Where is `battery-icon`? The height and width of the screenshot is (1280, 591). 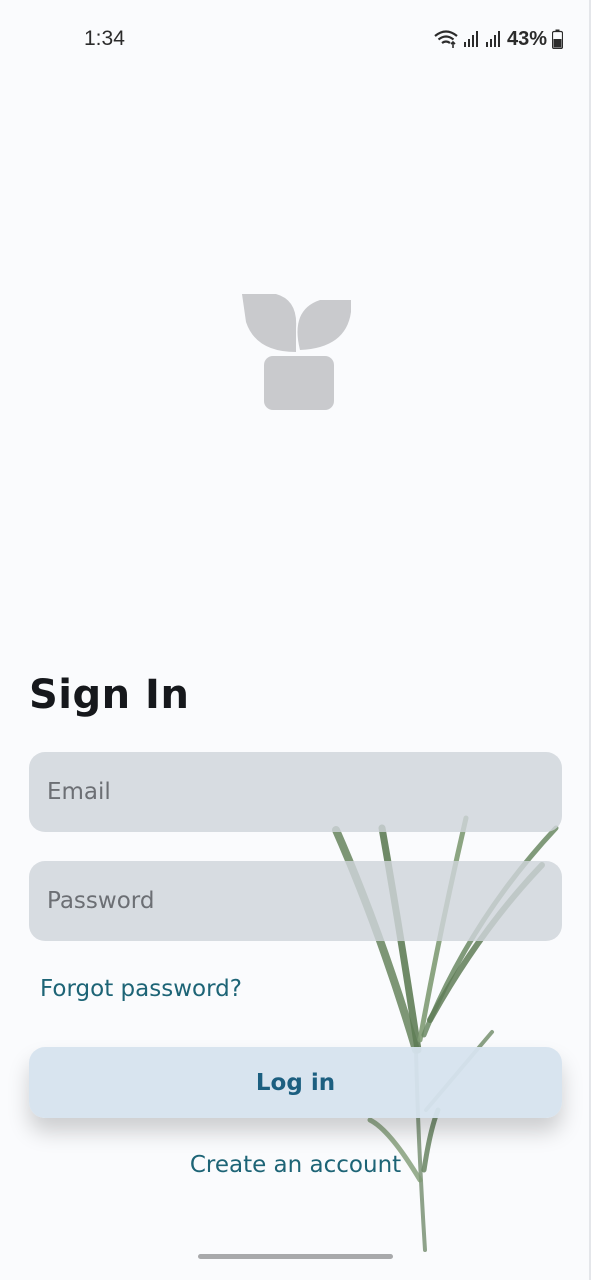 battery-icon is located at coordinates (557, 39).